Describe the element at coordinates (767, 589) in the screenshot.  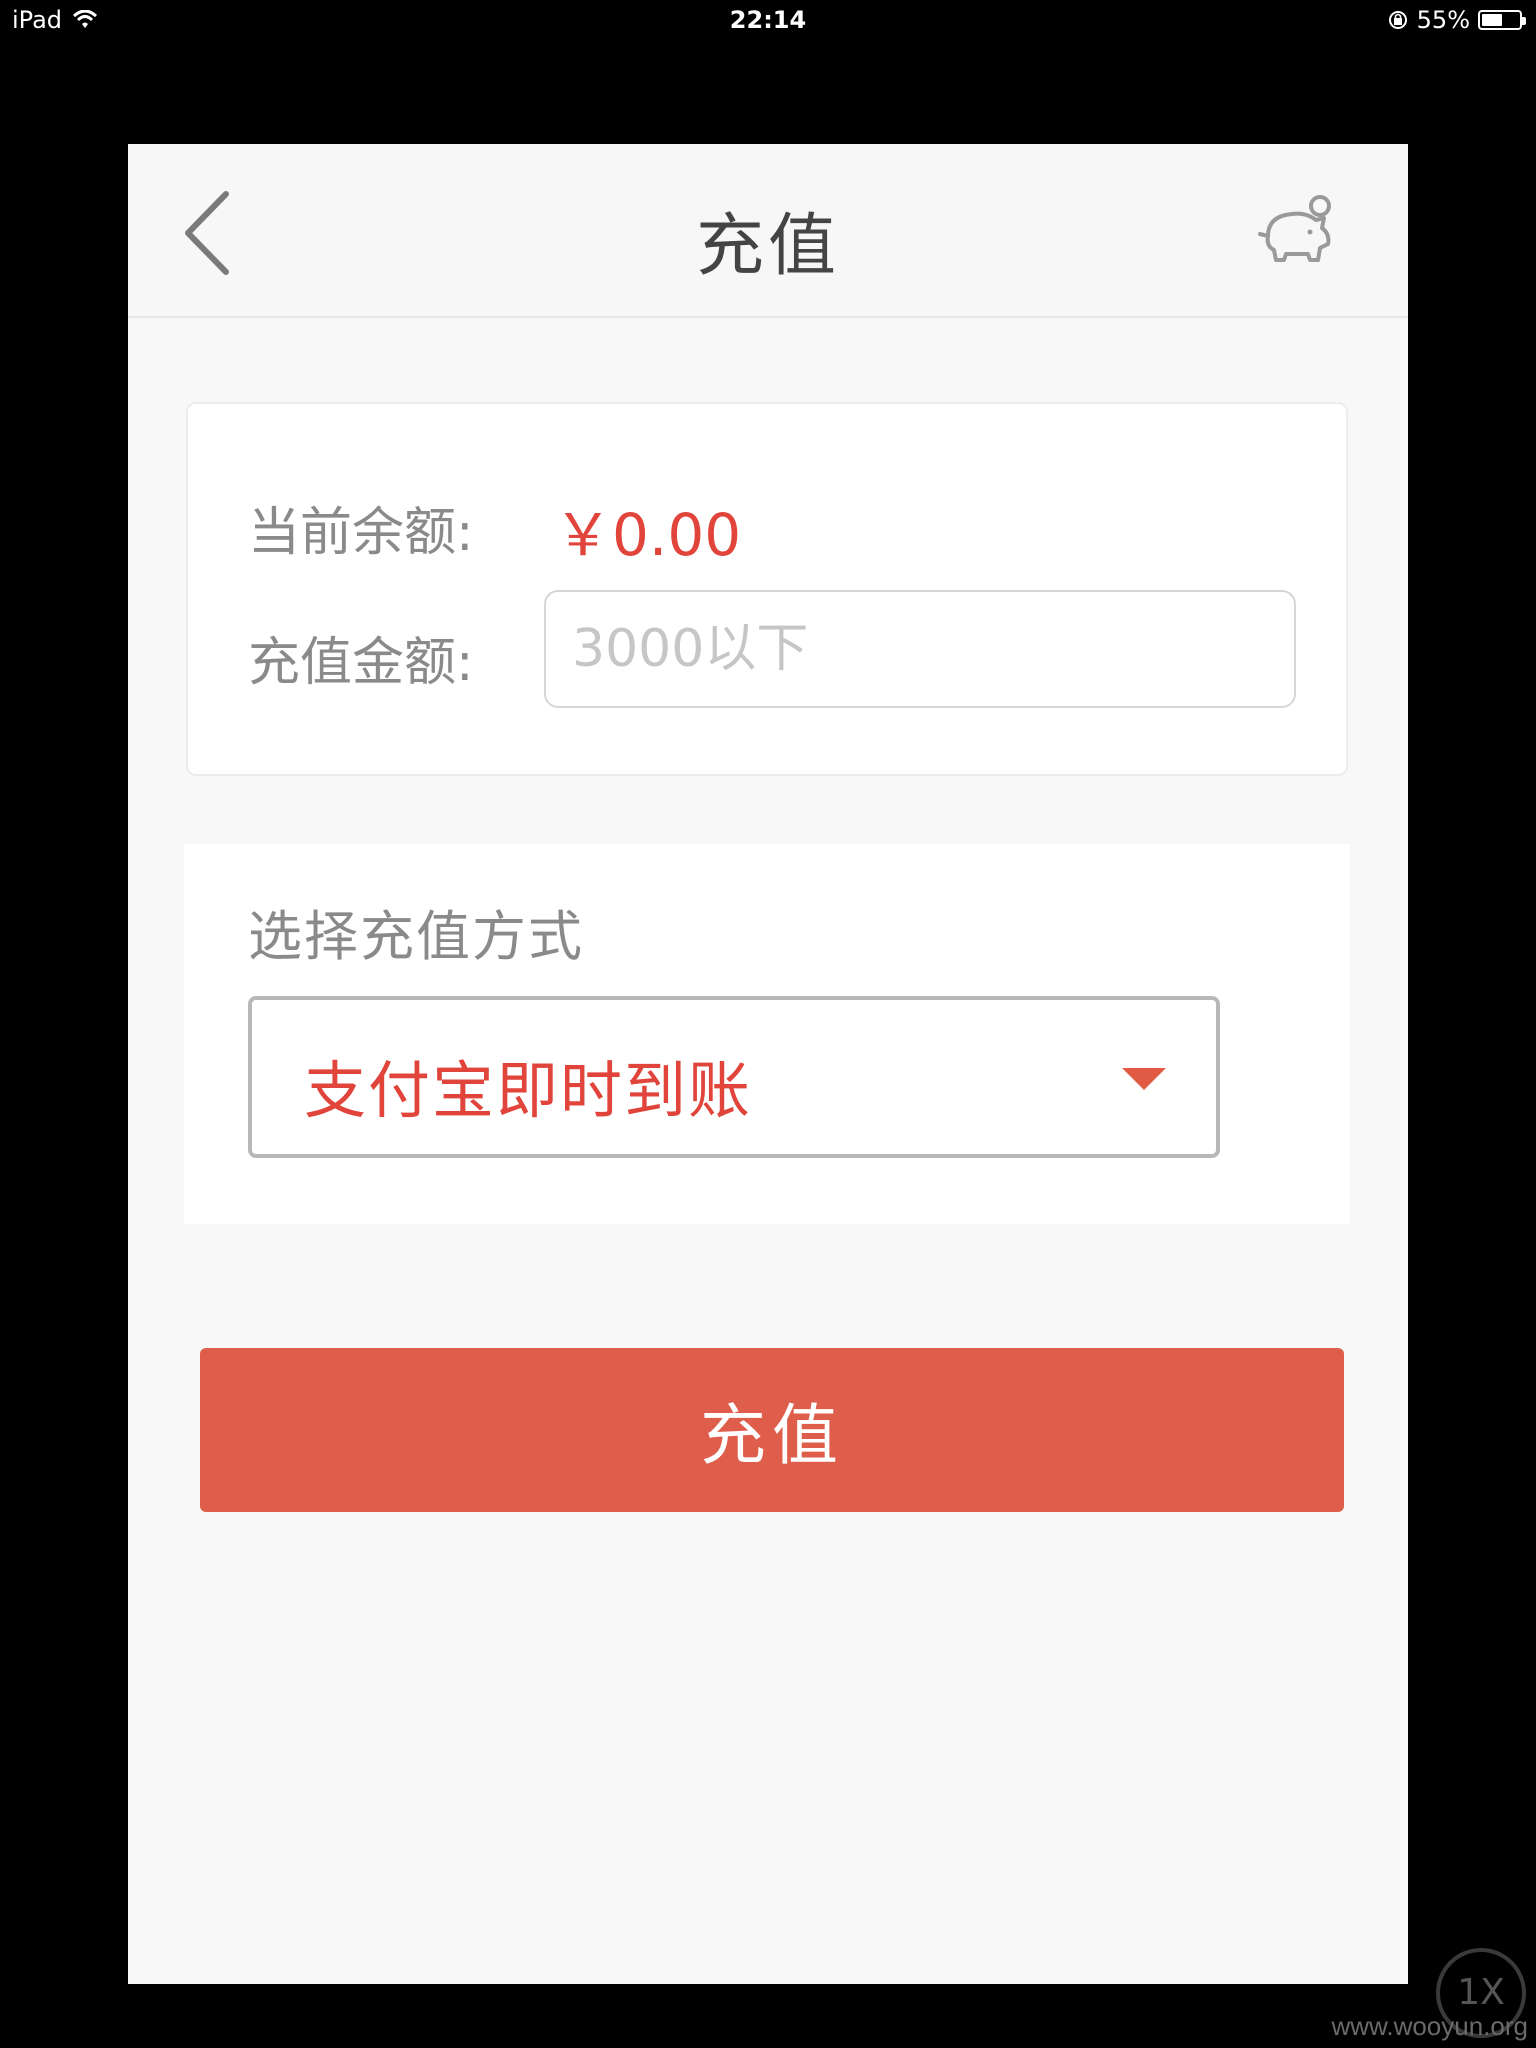
I see `balance-card: 当前余额: ￥0.00 充值金额:` at that location.